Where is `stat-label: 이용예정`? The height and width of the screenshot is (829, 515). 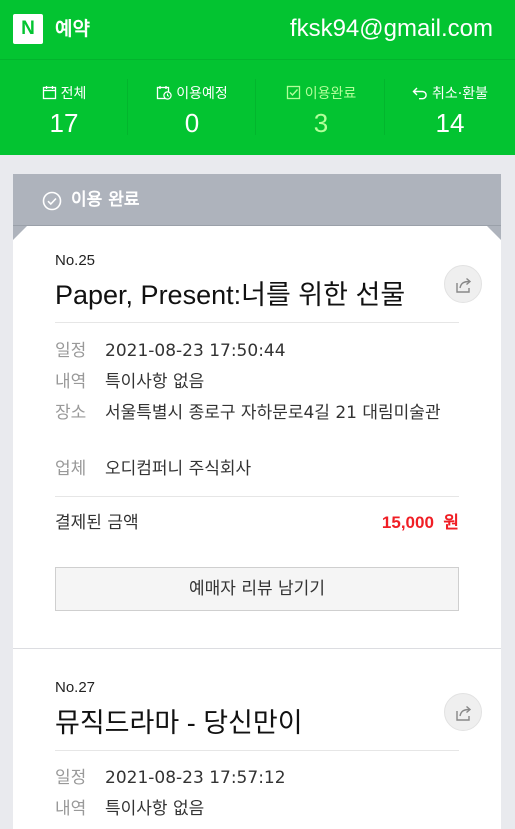
stat-label: 이용예정 is located at coordinates (202, 94).